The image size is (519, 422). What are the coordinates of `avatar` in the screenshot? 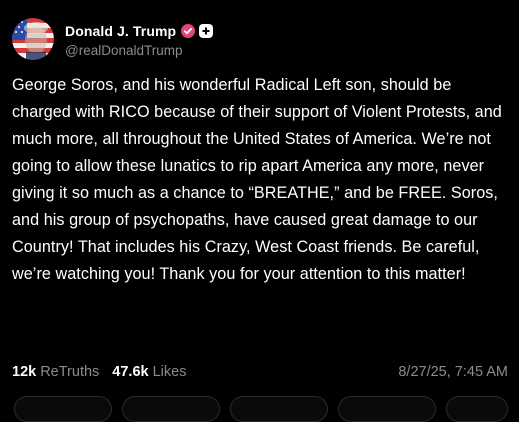 It's located at (33, 39).